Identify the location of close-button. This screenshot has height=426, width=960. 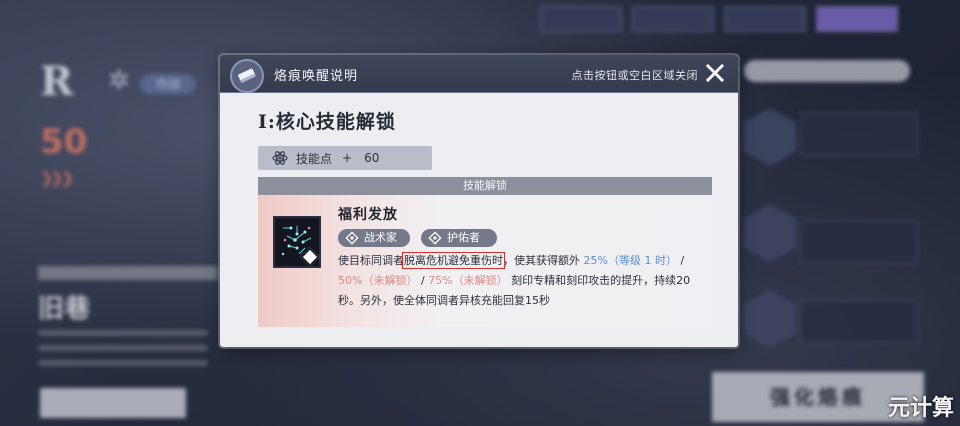
(715, 73).